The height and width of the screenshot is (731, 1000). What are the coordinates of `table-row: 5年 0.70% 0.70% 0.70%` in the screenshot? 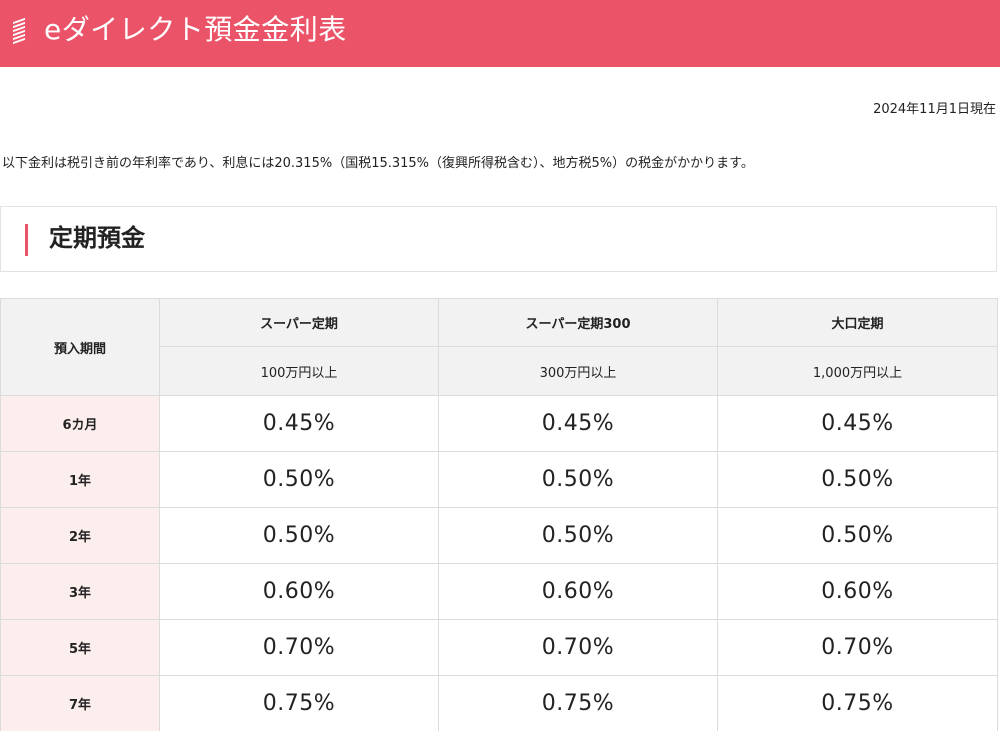 It's located at (499, 647).